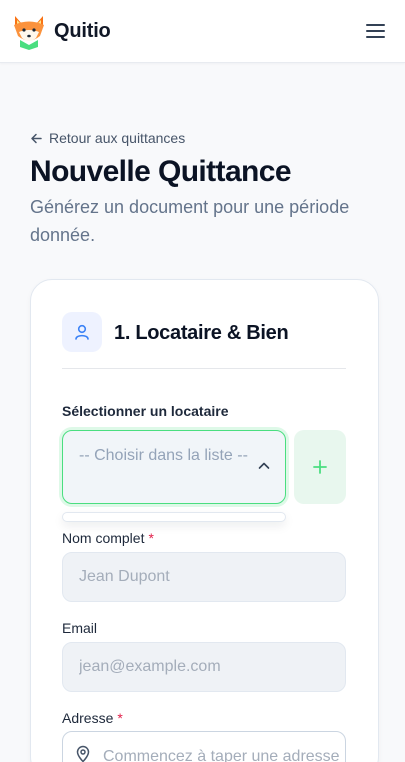 The height and width of the screenshot is (762, 405). I want to click on add-tenant-button, so click(320, 467).